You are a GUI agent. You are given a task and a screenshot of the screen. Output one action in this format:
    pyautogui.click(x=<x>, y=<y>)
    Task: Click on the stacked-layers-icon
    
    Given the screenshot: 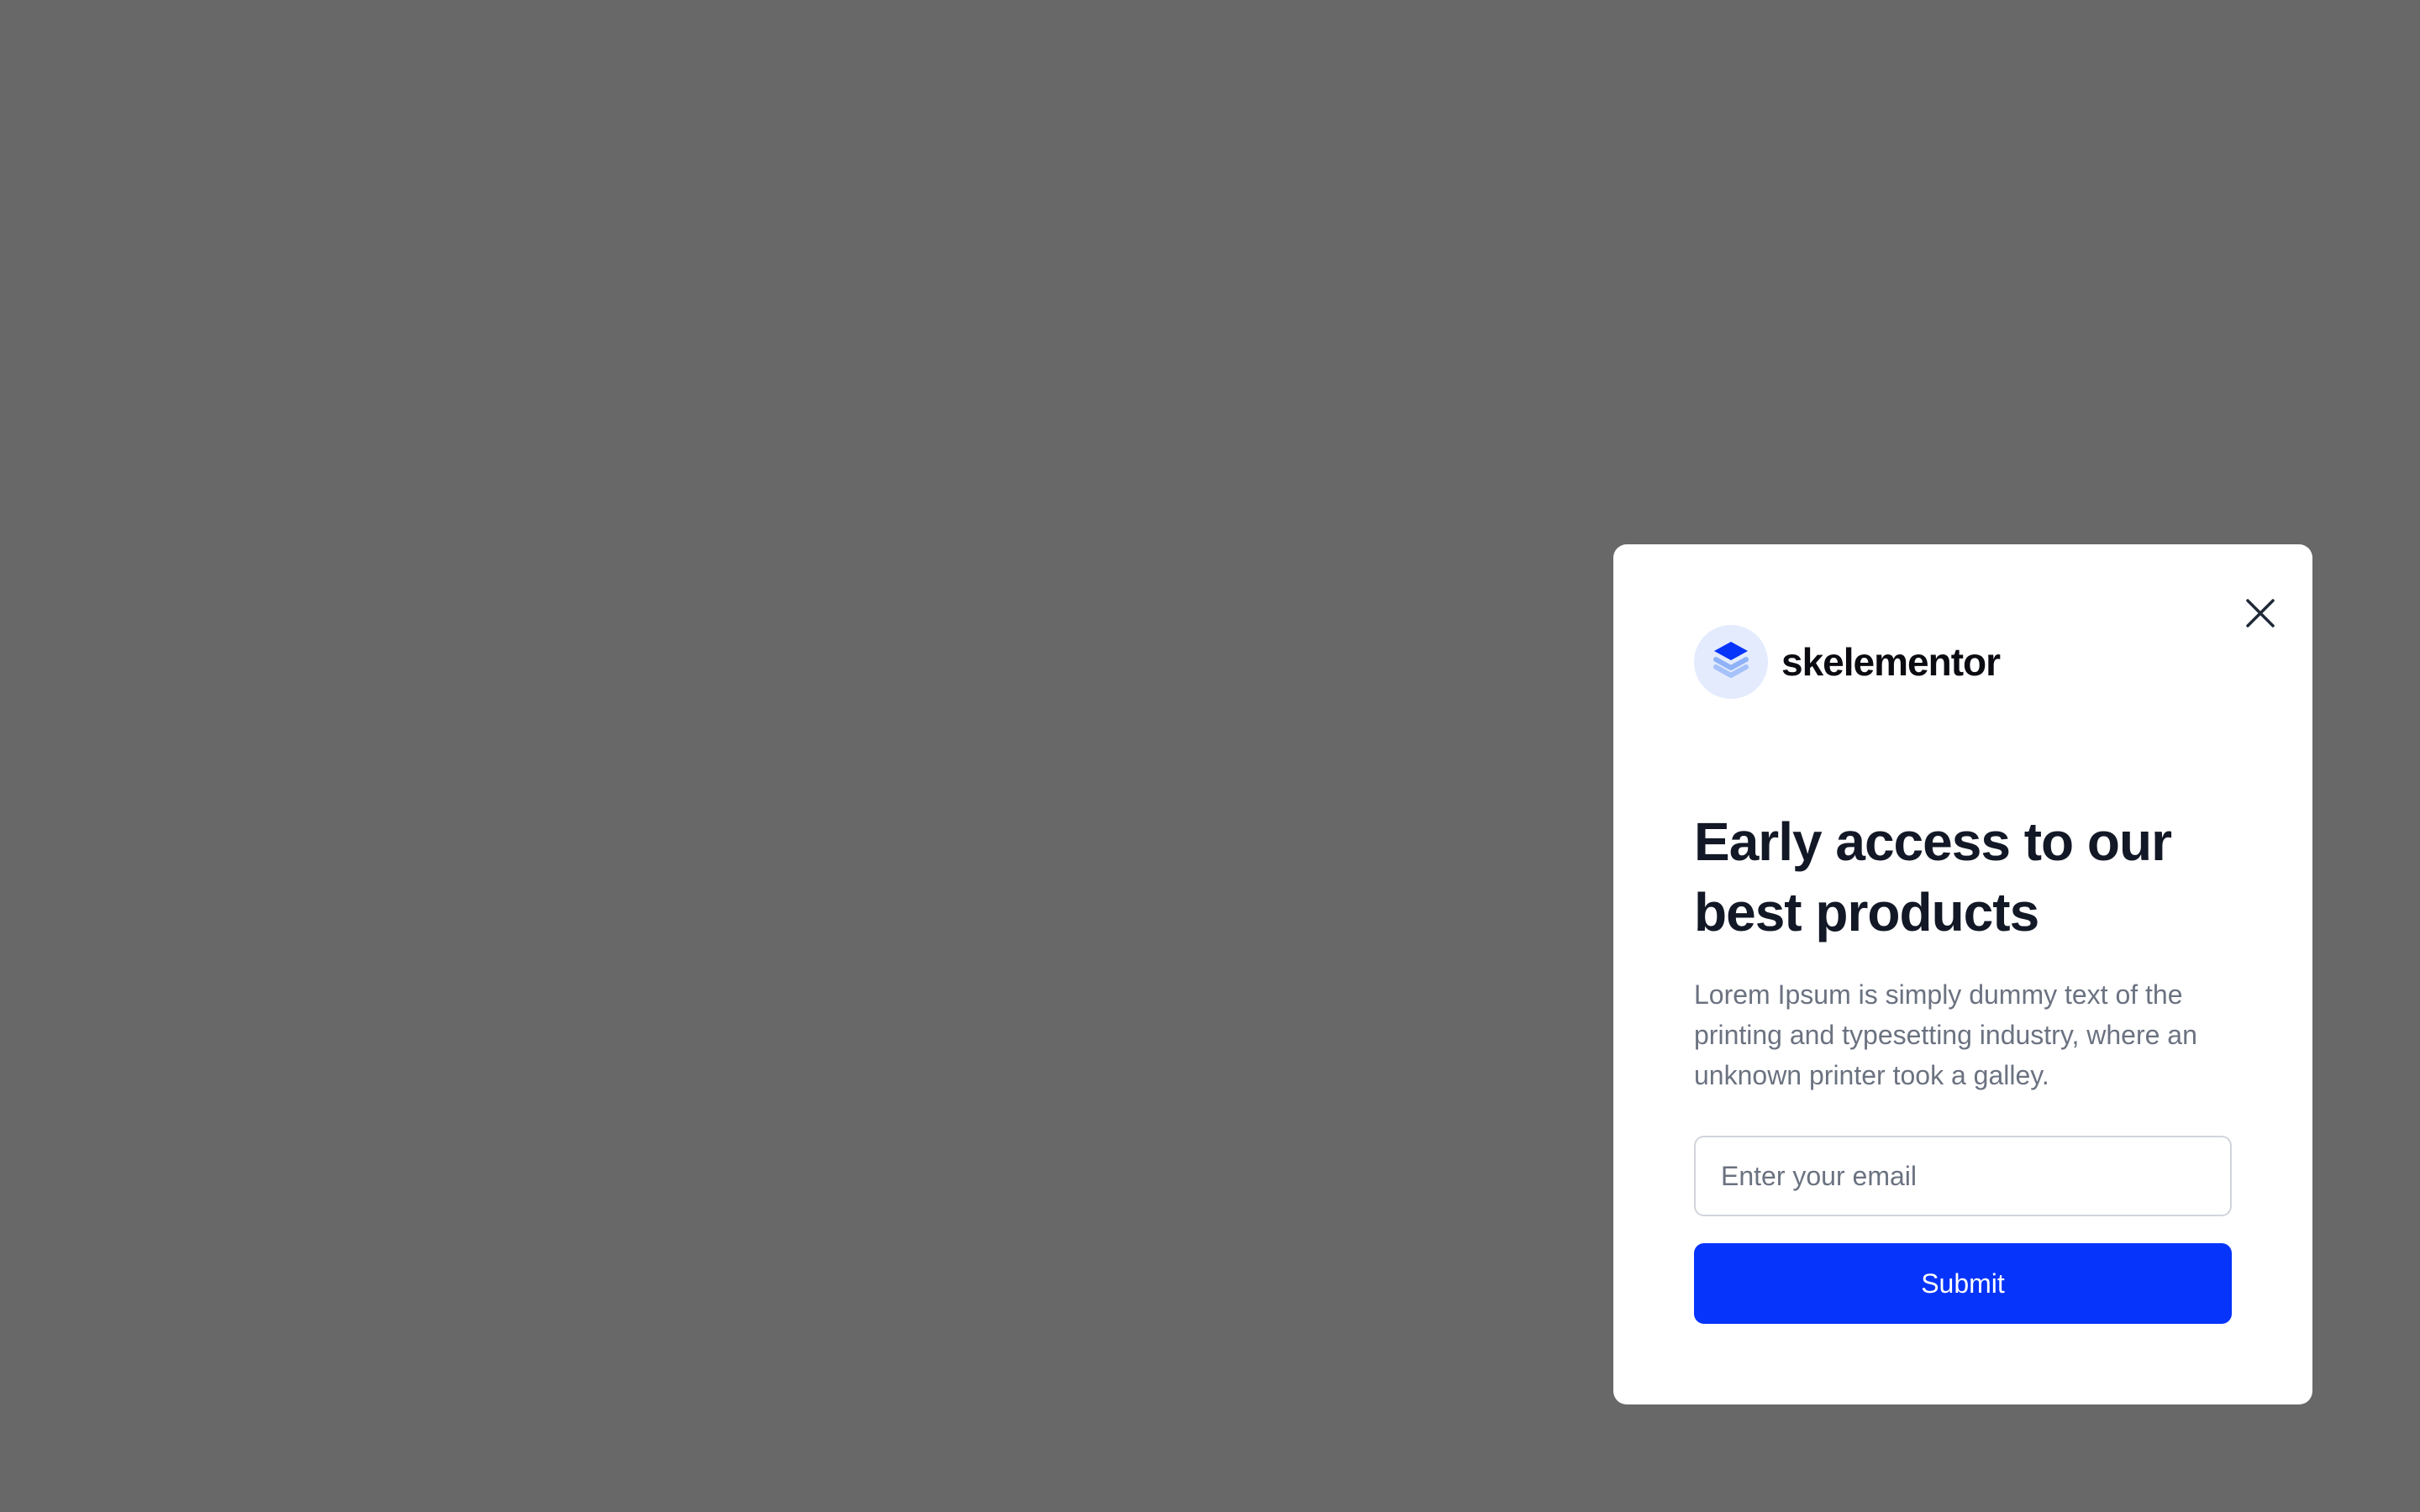 What is the action you would take?
    pyautogui.click(x=1731, y=660)
    